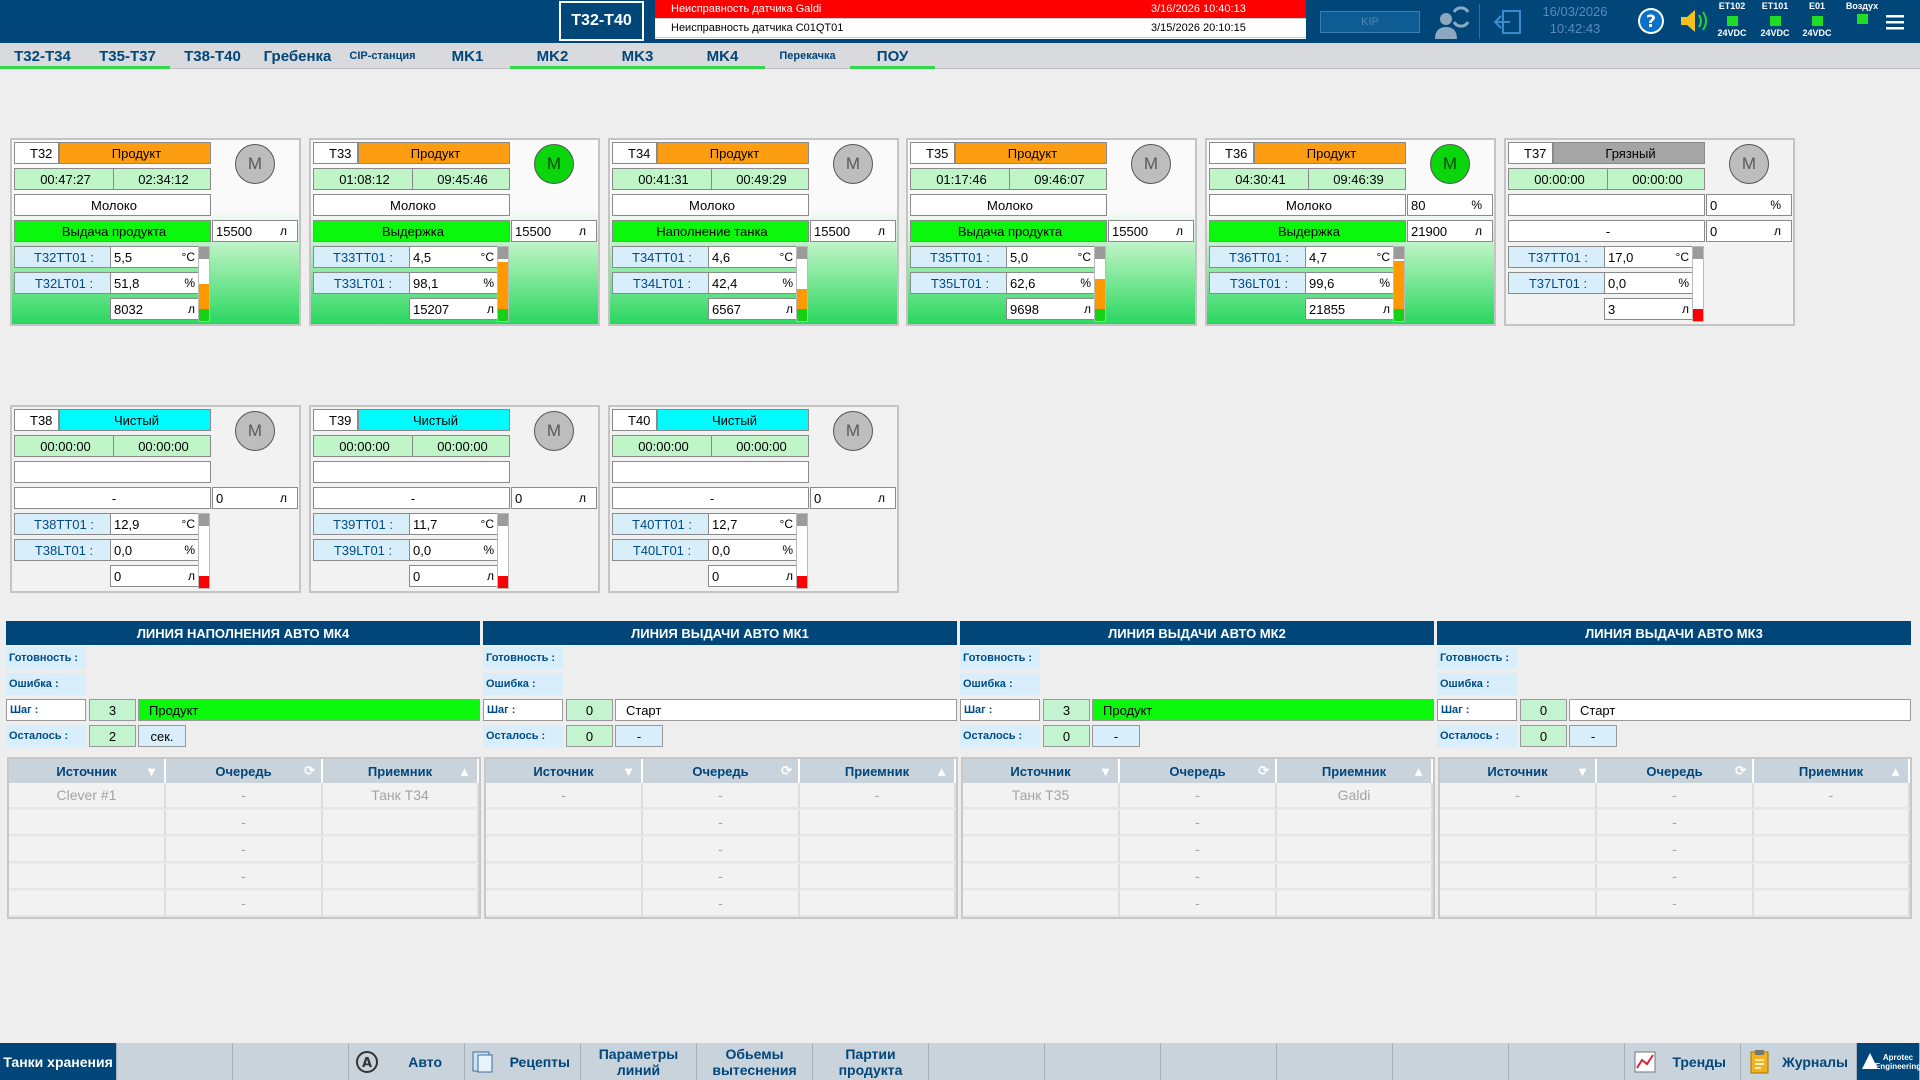 Image resolution: width=1920 pixels, height=1080 pixels. Describe the element at coordinates (212, 56) in the screenshot. I see `tab-t38-t40: T38-T40` at that location.